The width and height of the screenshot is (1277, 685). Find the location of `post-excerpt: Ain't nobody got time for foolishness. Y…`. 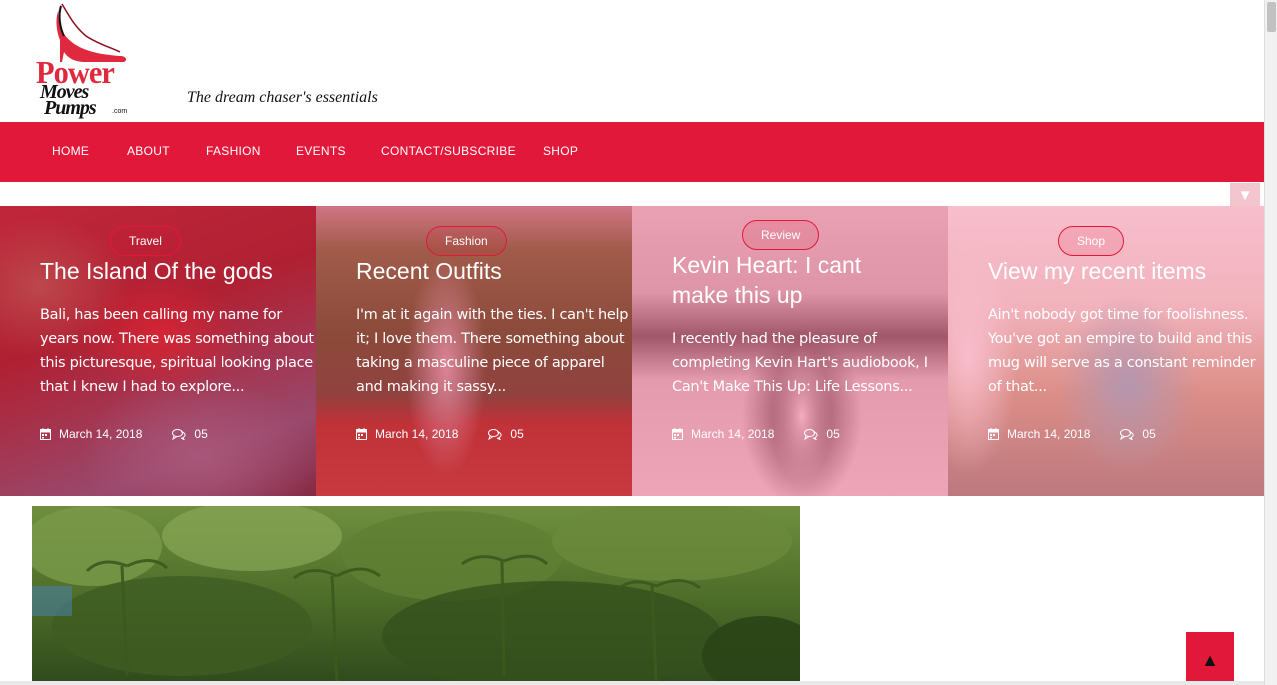

post-excerpt: Ain't nobody got time for foolishness. Y… is located at coordinates (1122, 351).